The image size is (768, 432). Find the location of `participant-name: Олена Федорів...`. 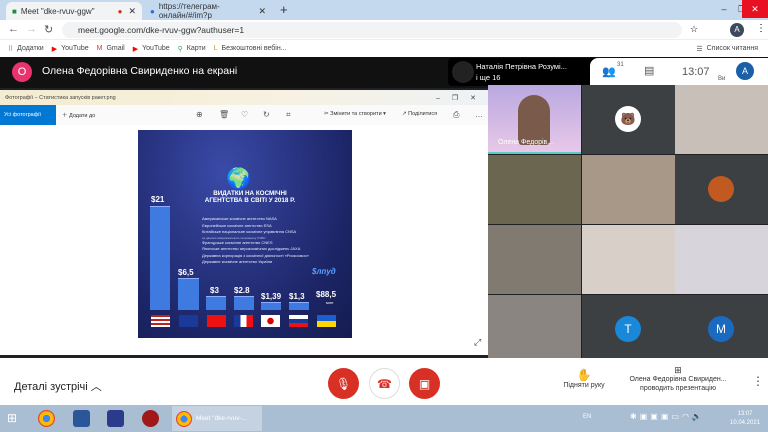

participant-name: Олена Федорів... is located at coordinates (526, 142).